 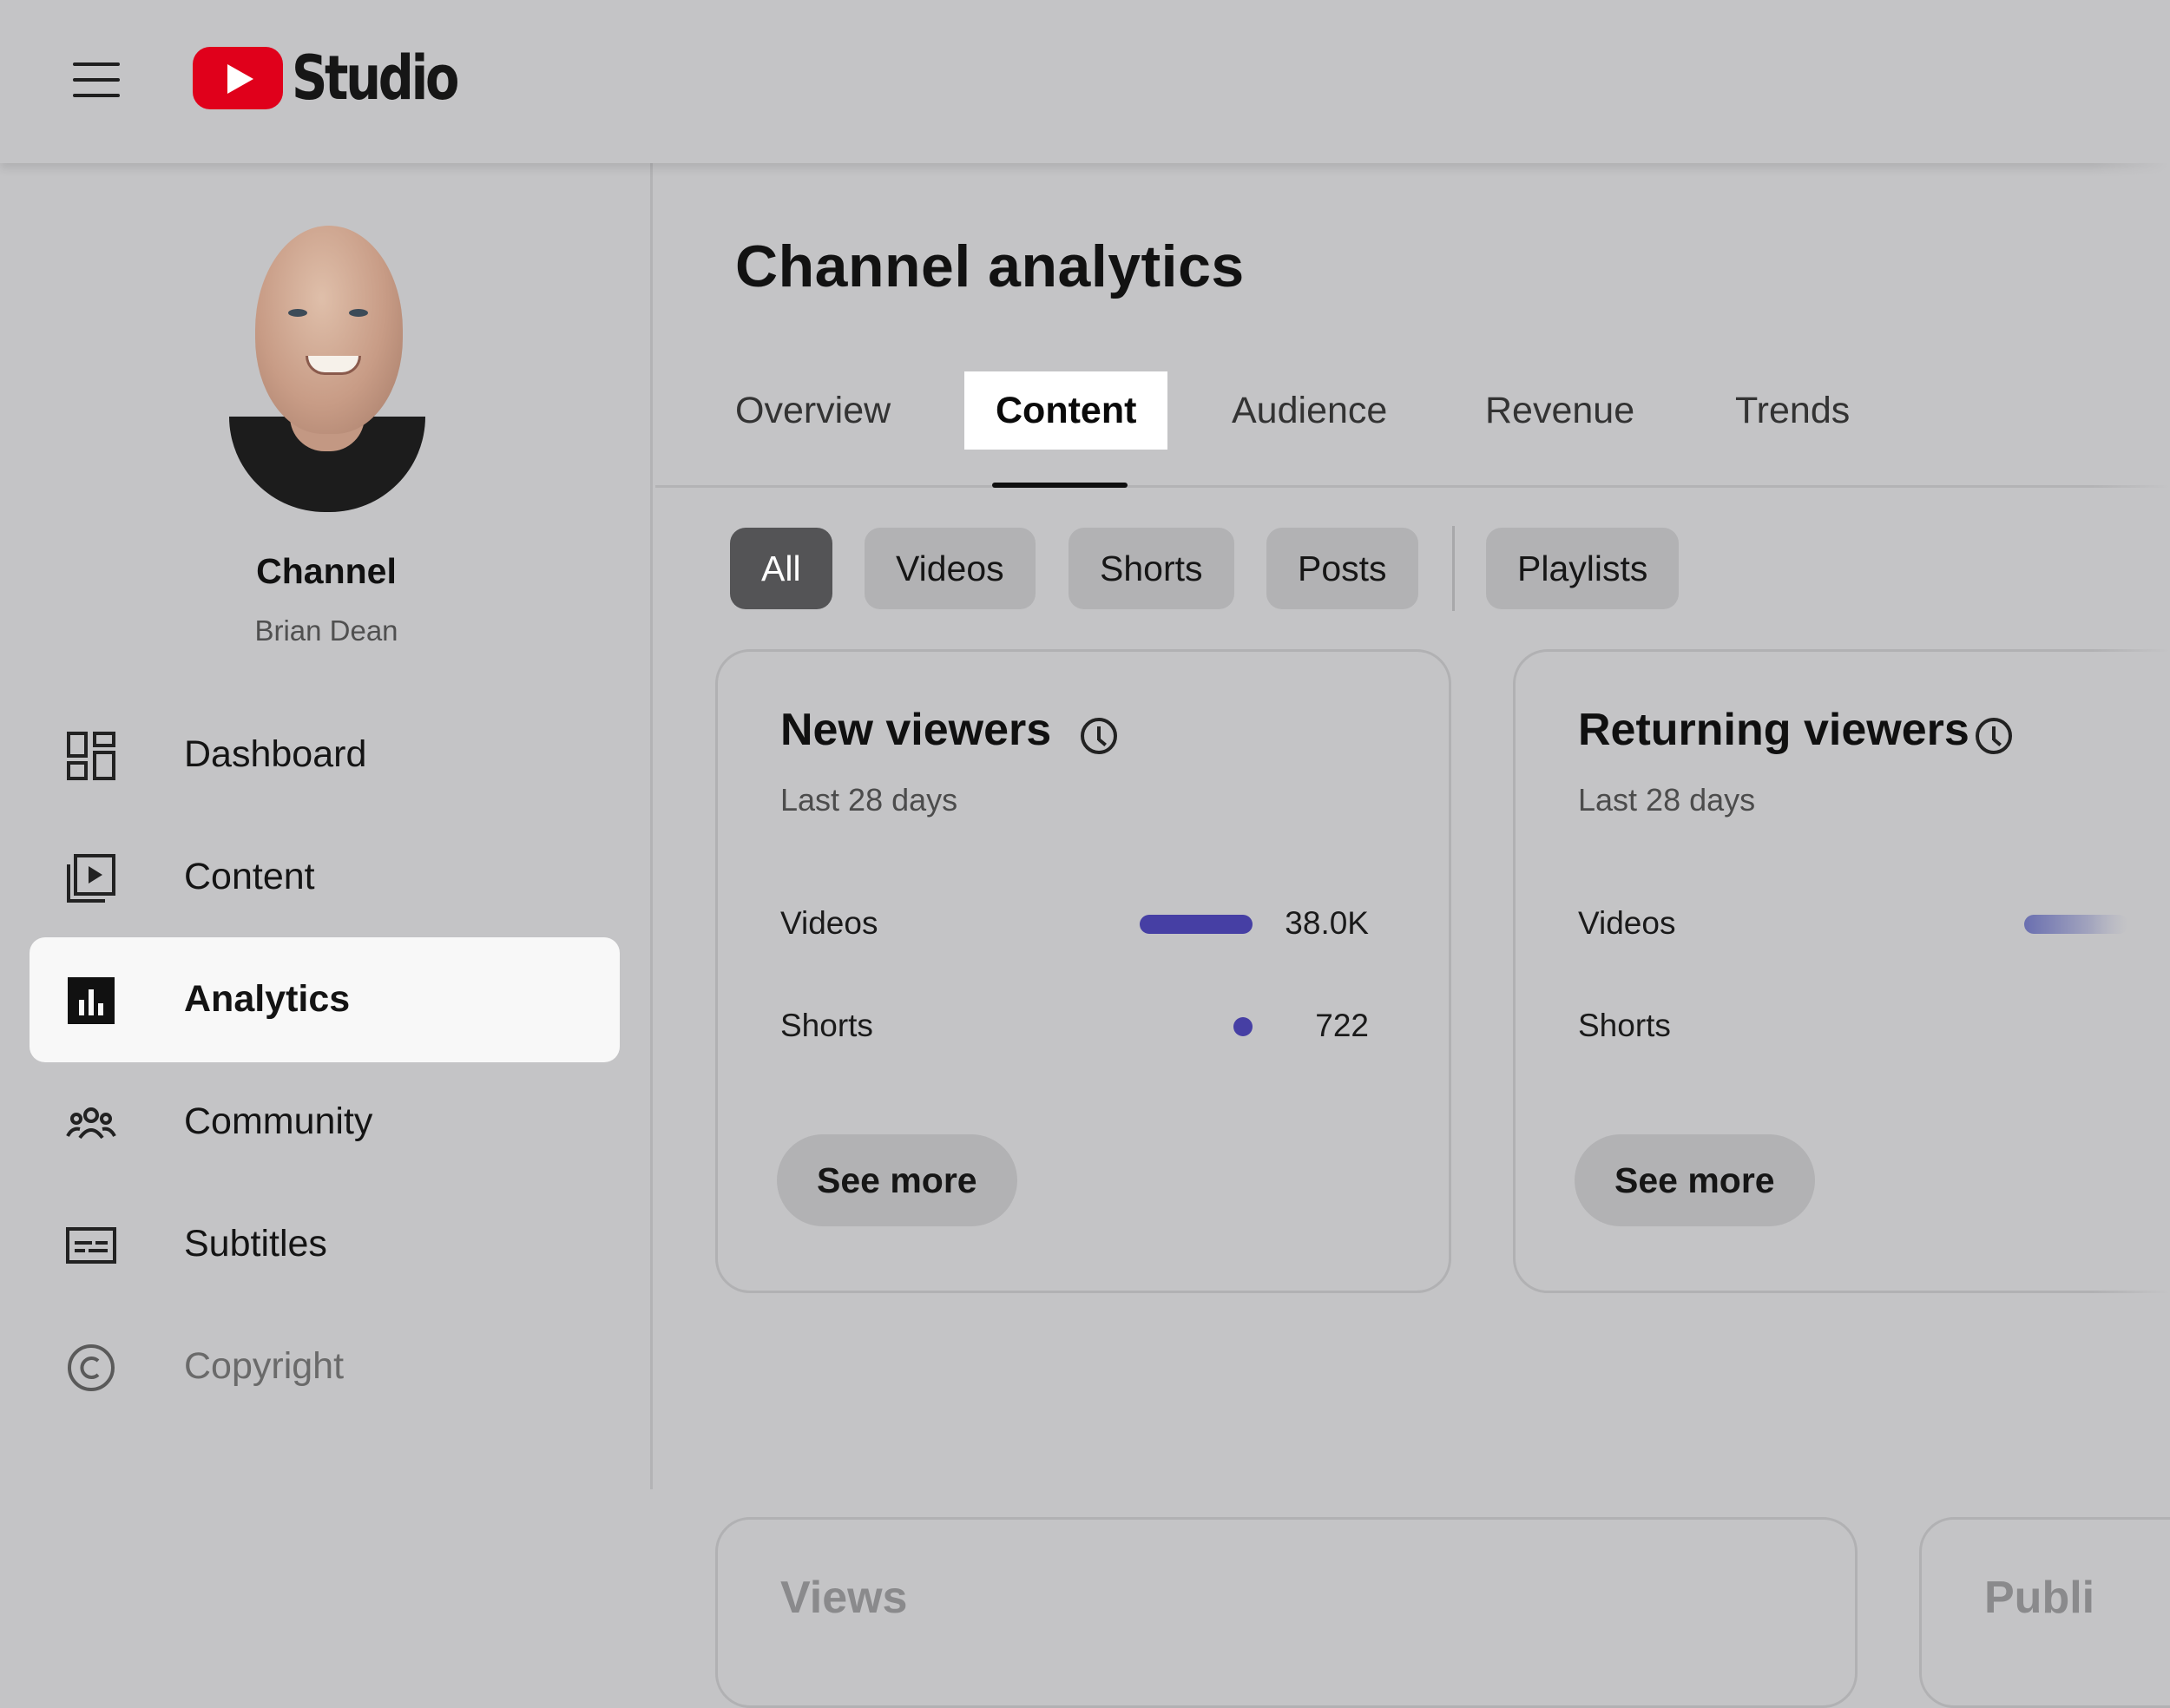 What do you see at coordinates (325, 877) in the screenshot?
I see `sidebar-item-content: Content` at bounding box center [325, 877].